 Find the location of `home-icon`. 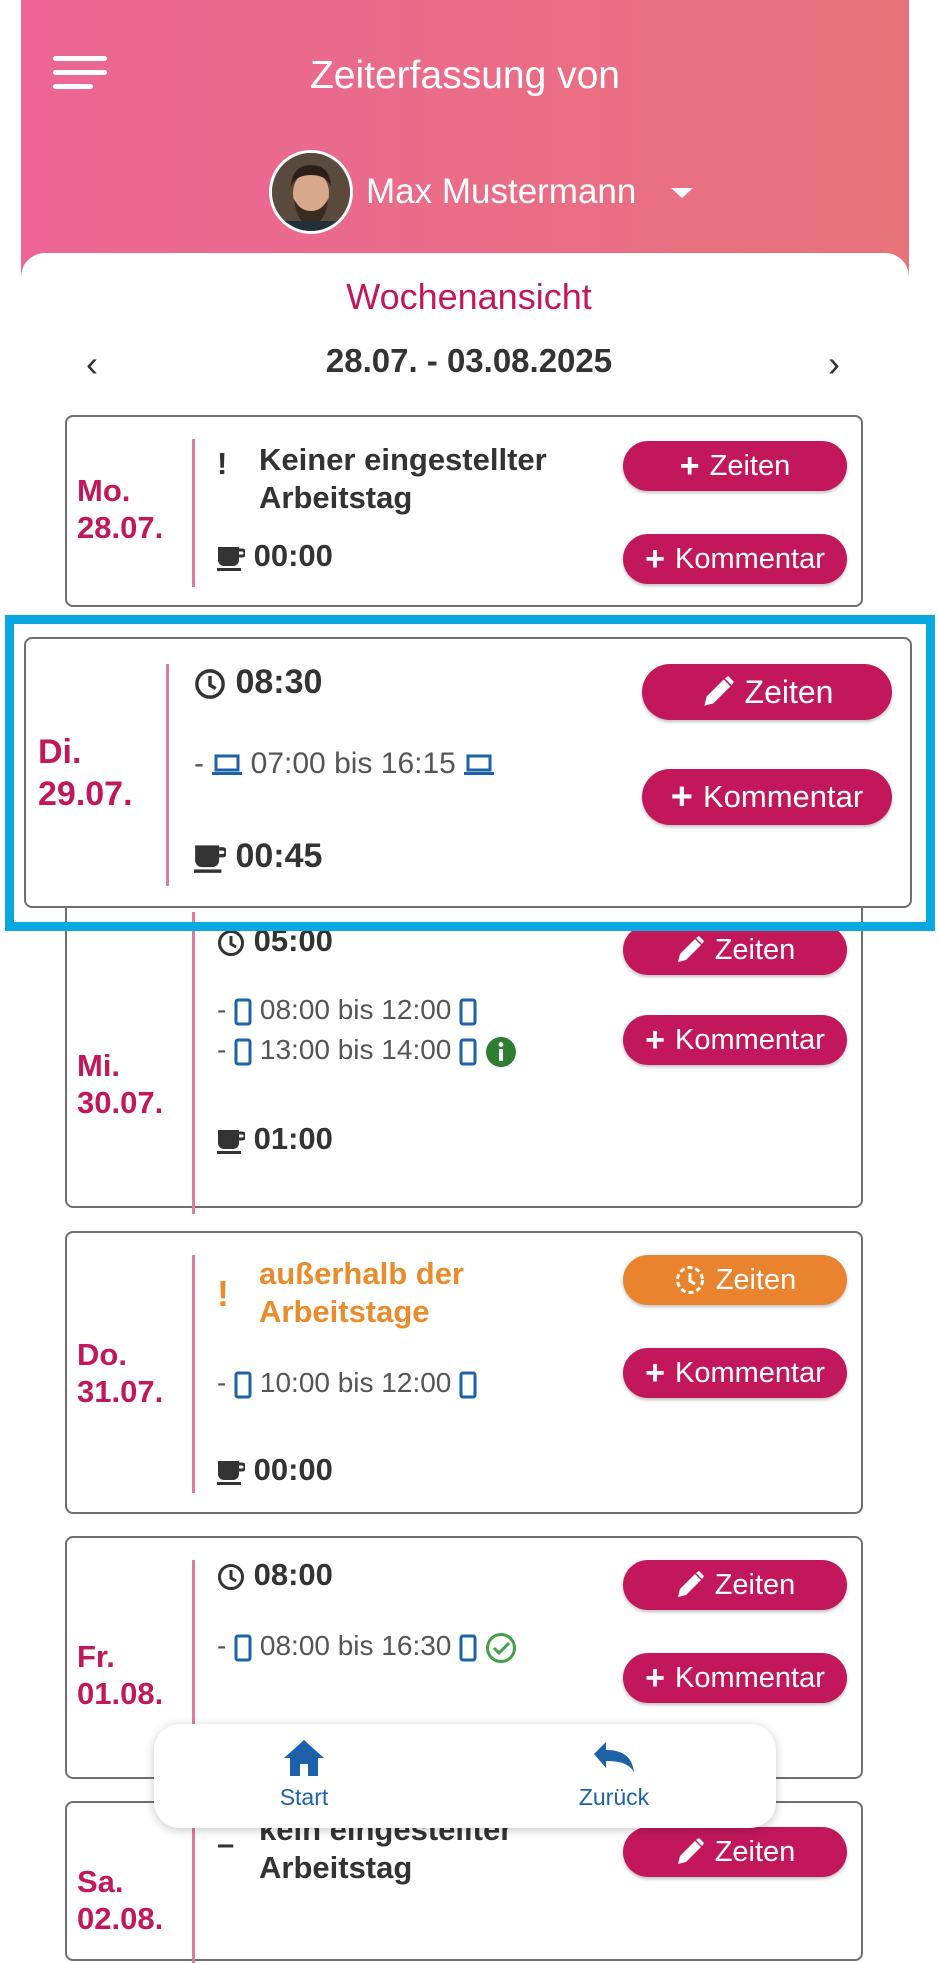

home-icon is located at coordinates (304, 1758).